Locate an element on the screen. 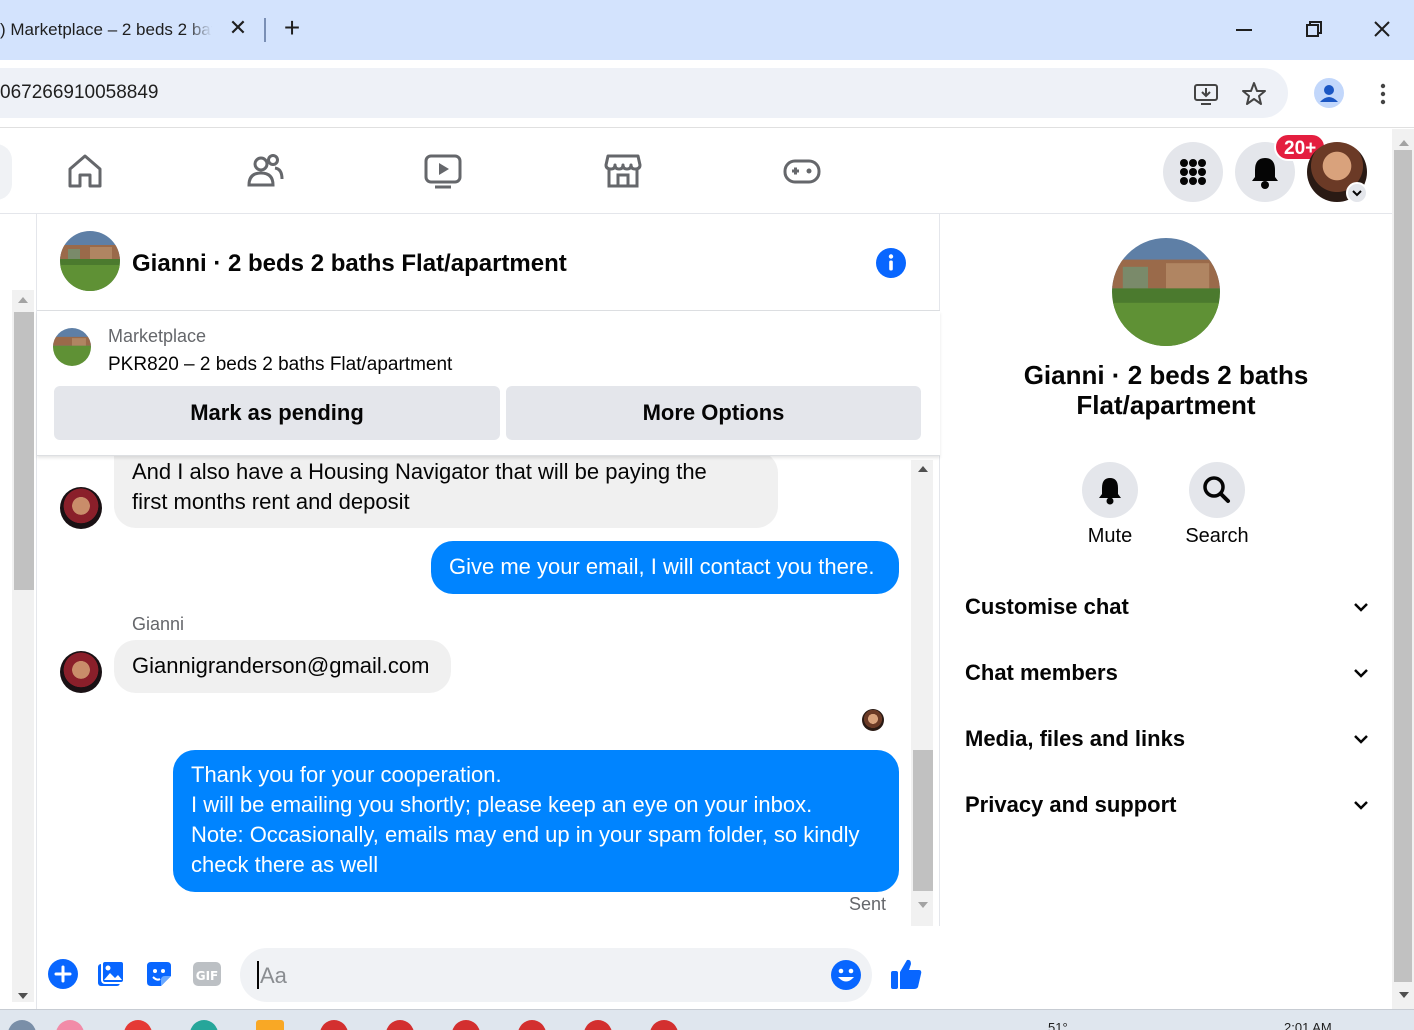 The width and height of the screenshot is (1414, 1030). gif-icon: GIF is located at coordinates (207, 974).